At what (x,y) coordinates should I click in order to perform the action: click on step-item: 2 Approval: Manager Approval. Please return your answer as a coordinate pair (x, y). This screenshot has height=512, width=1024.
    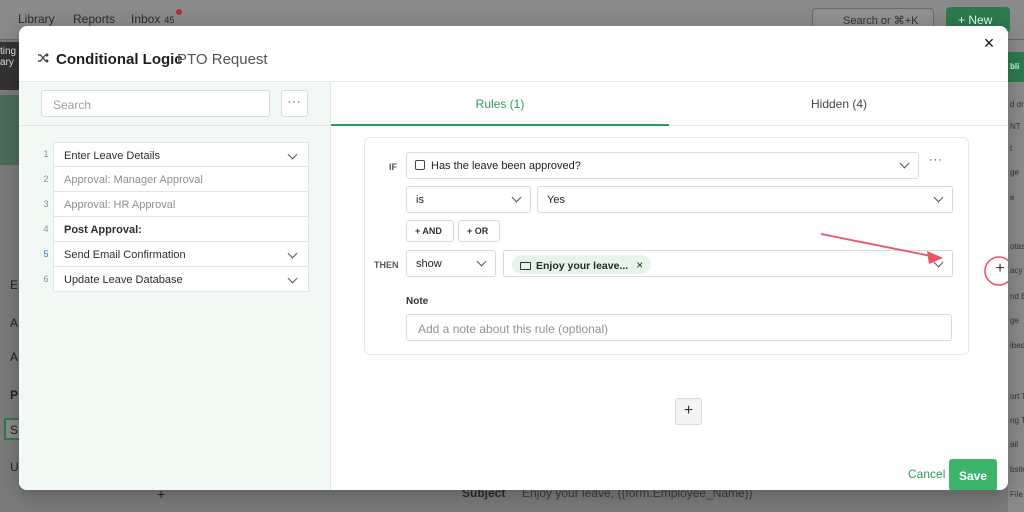
    Looking at the image, I should click on (172, 179).